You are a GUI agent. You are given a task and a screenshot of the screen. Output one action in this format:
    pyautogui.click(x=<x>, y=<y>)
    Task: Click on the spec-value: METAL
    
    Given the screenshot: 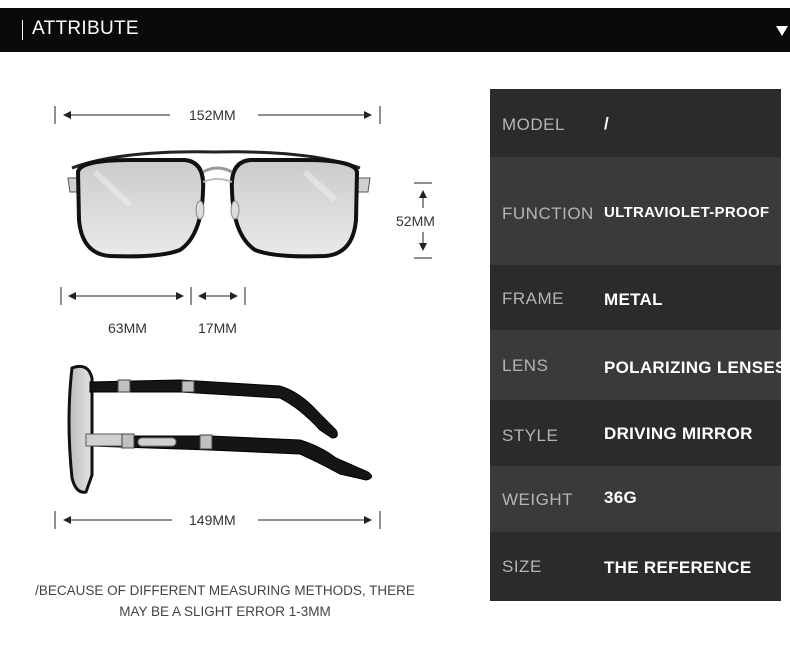 What is the action you would take?
    pyautogui.click(x=633, y=299)
    